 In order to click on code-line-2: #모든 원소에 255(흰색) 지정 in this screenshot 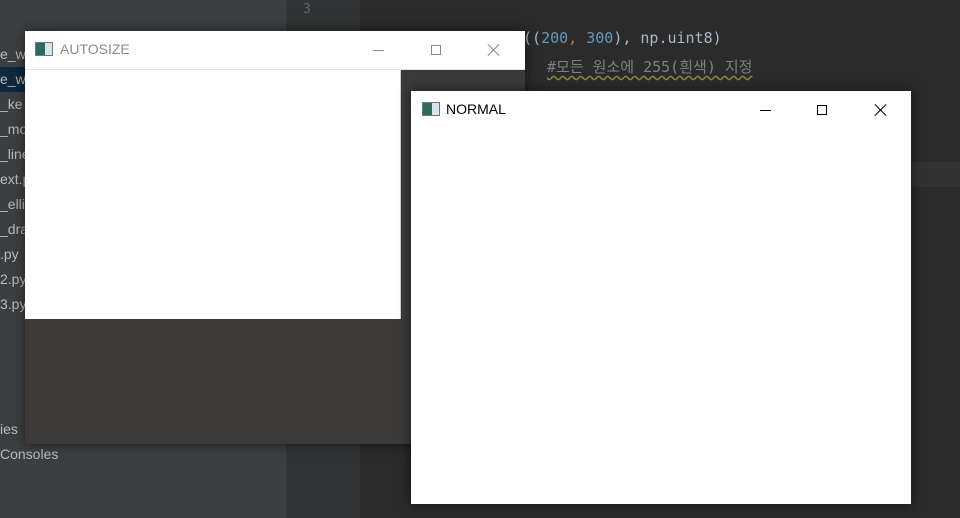, I will do `click(649, 66)`.